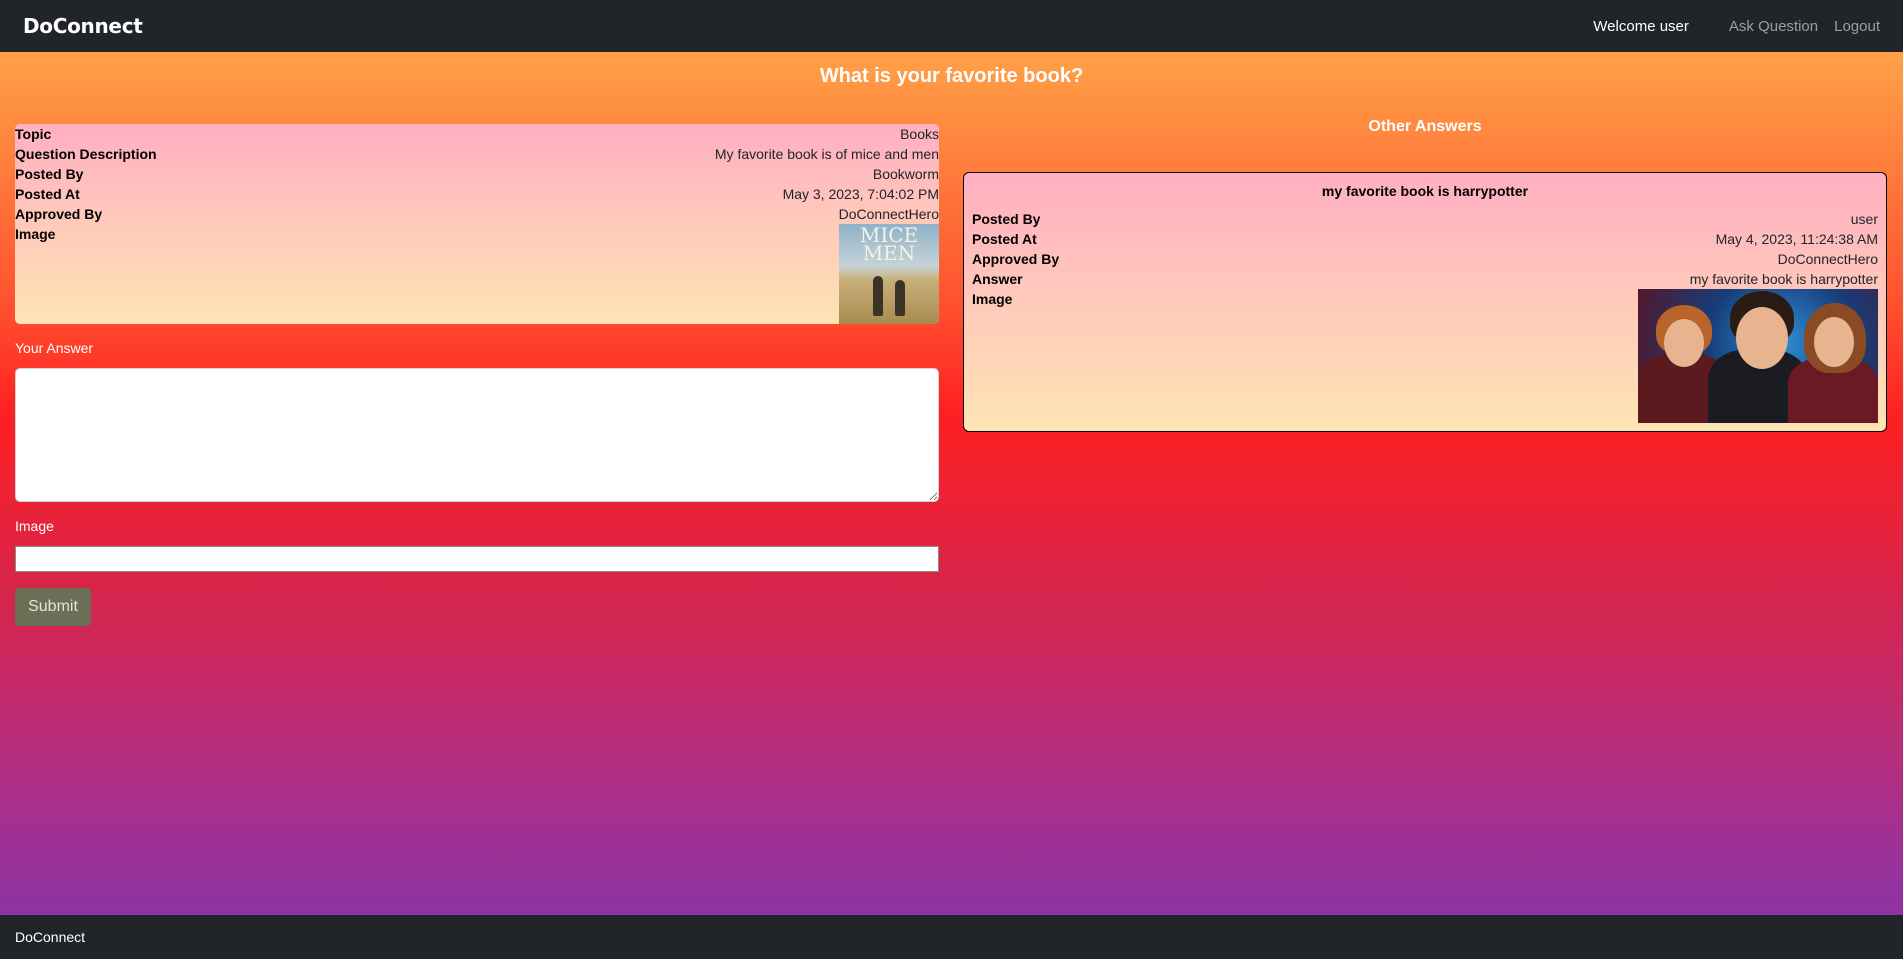  Describe the element at coordinates (951, 937) in the screenshot. I see `footer: DoConnect` at that location.